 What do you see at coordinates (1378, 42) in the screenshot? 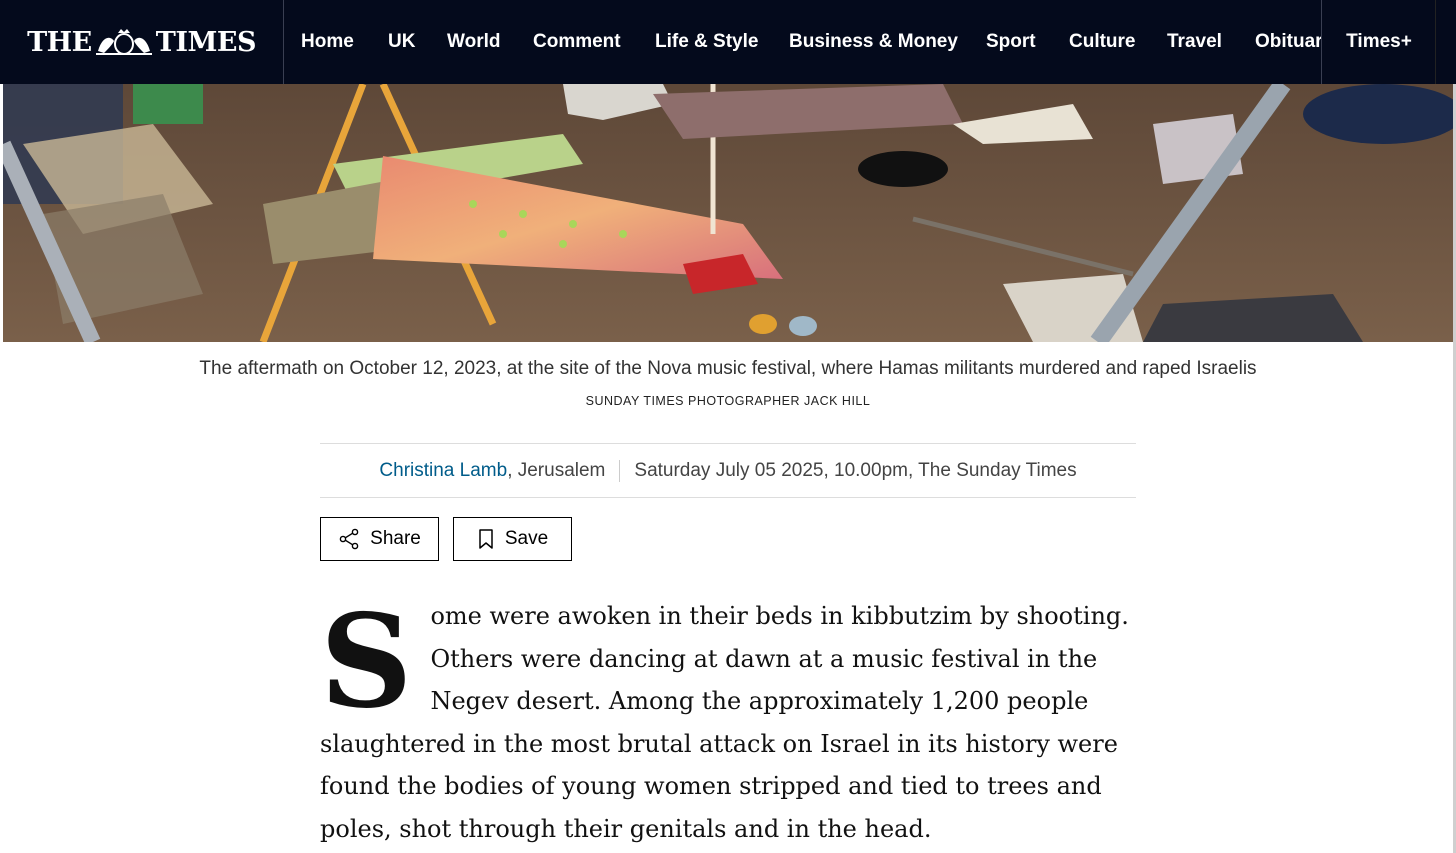
I see `nav-times-plus: Times+` at bounding box center [1378, 42].